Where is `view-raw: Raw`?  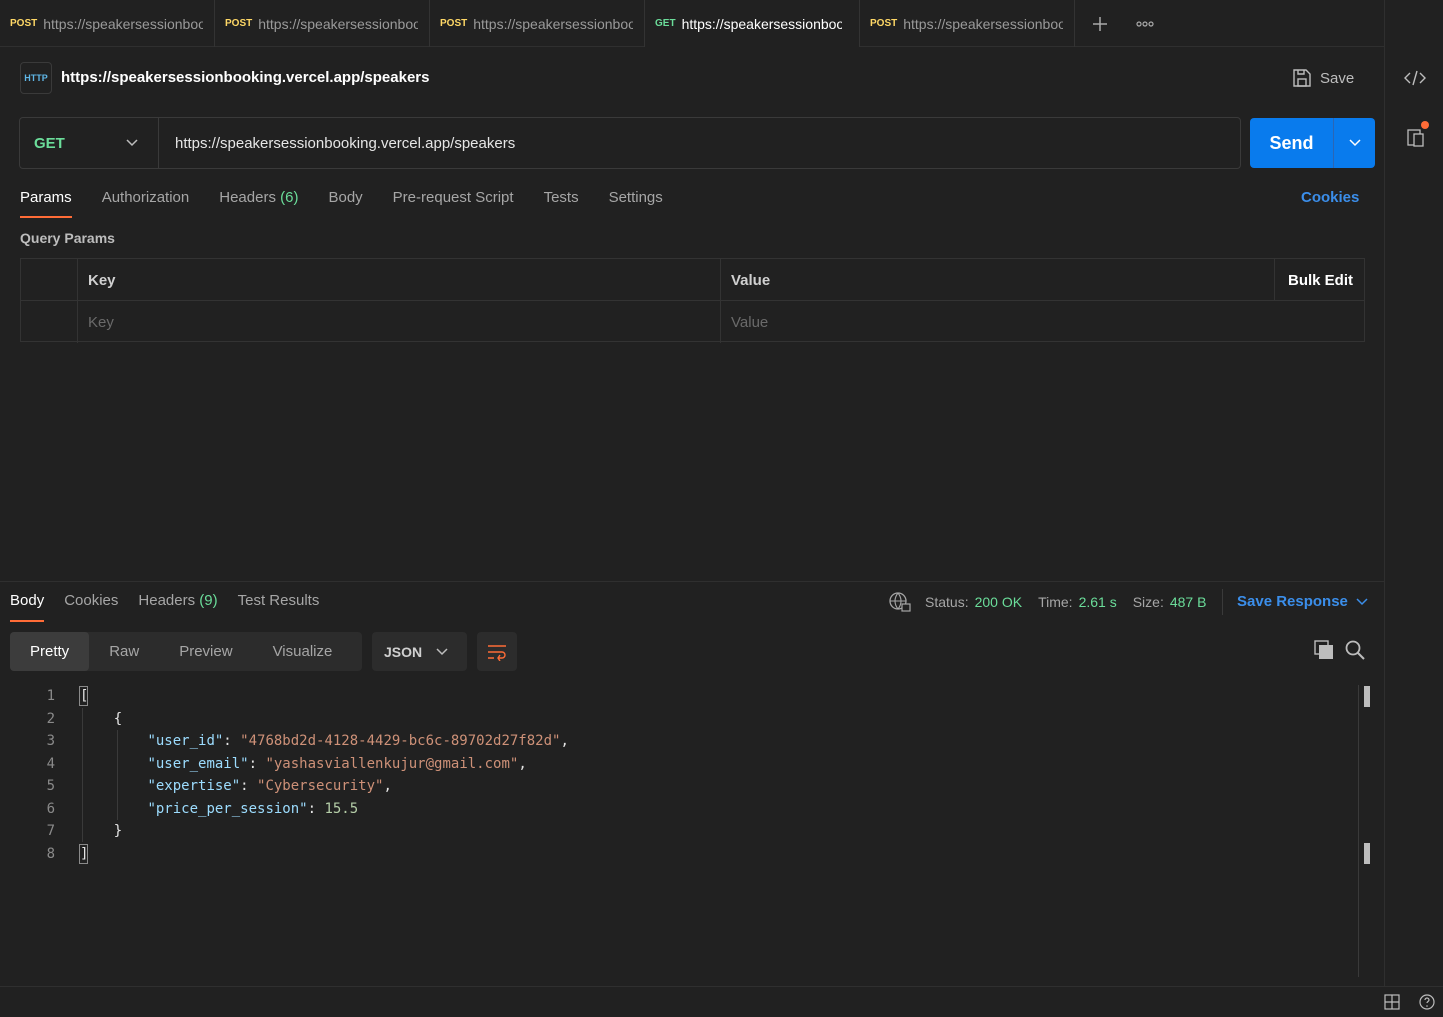
view-raw: Raw is located at coordinates (124, 651).